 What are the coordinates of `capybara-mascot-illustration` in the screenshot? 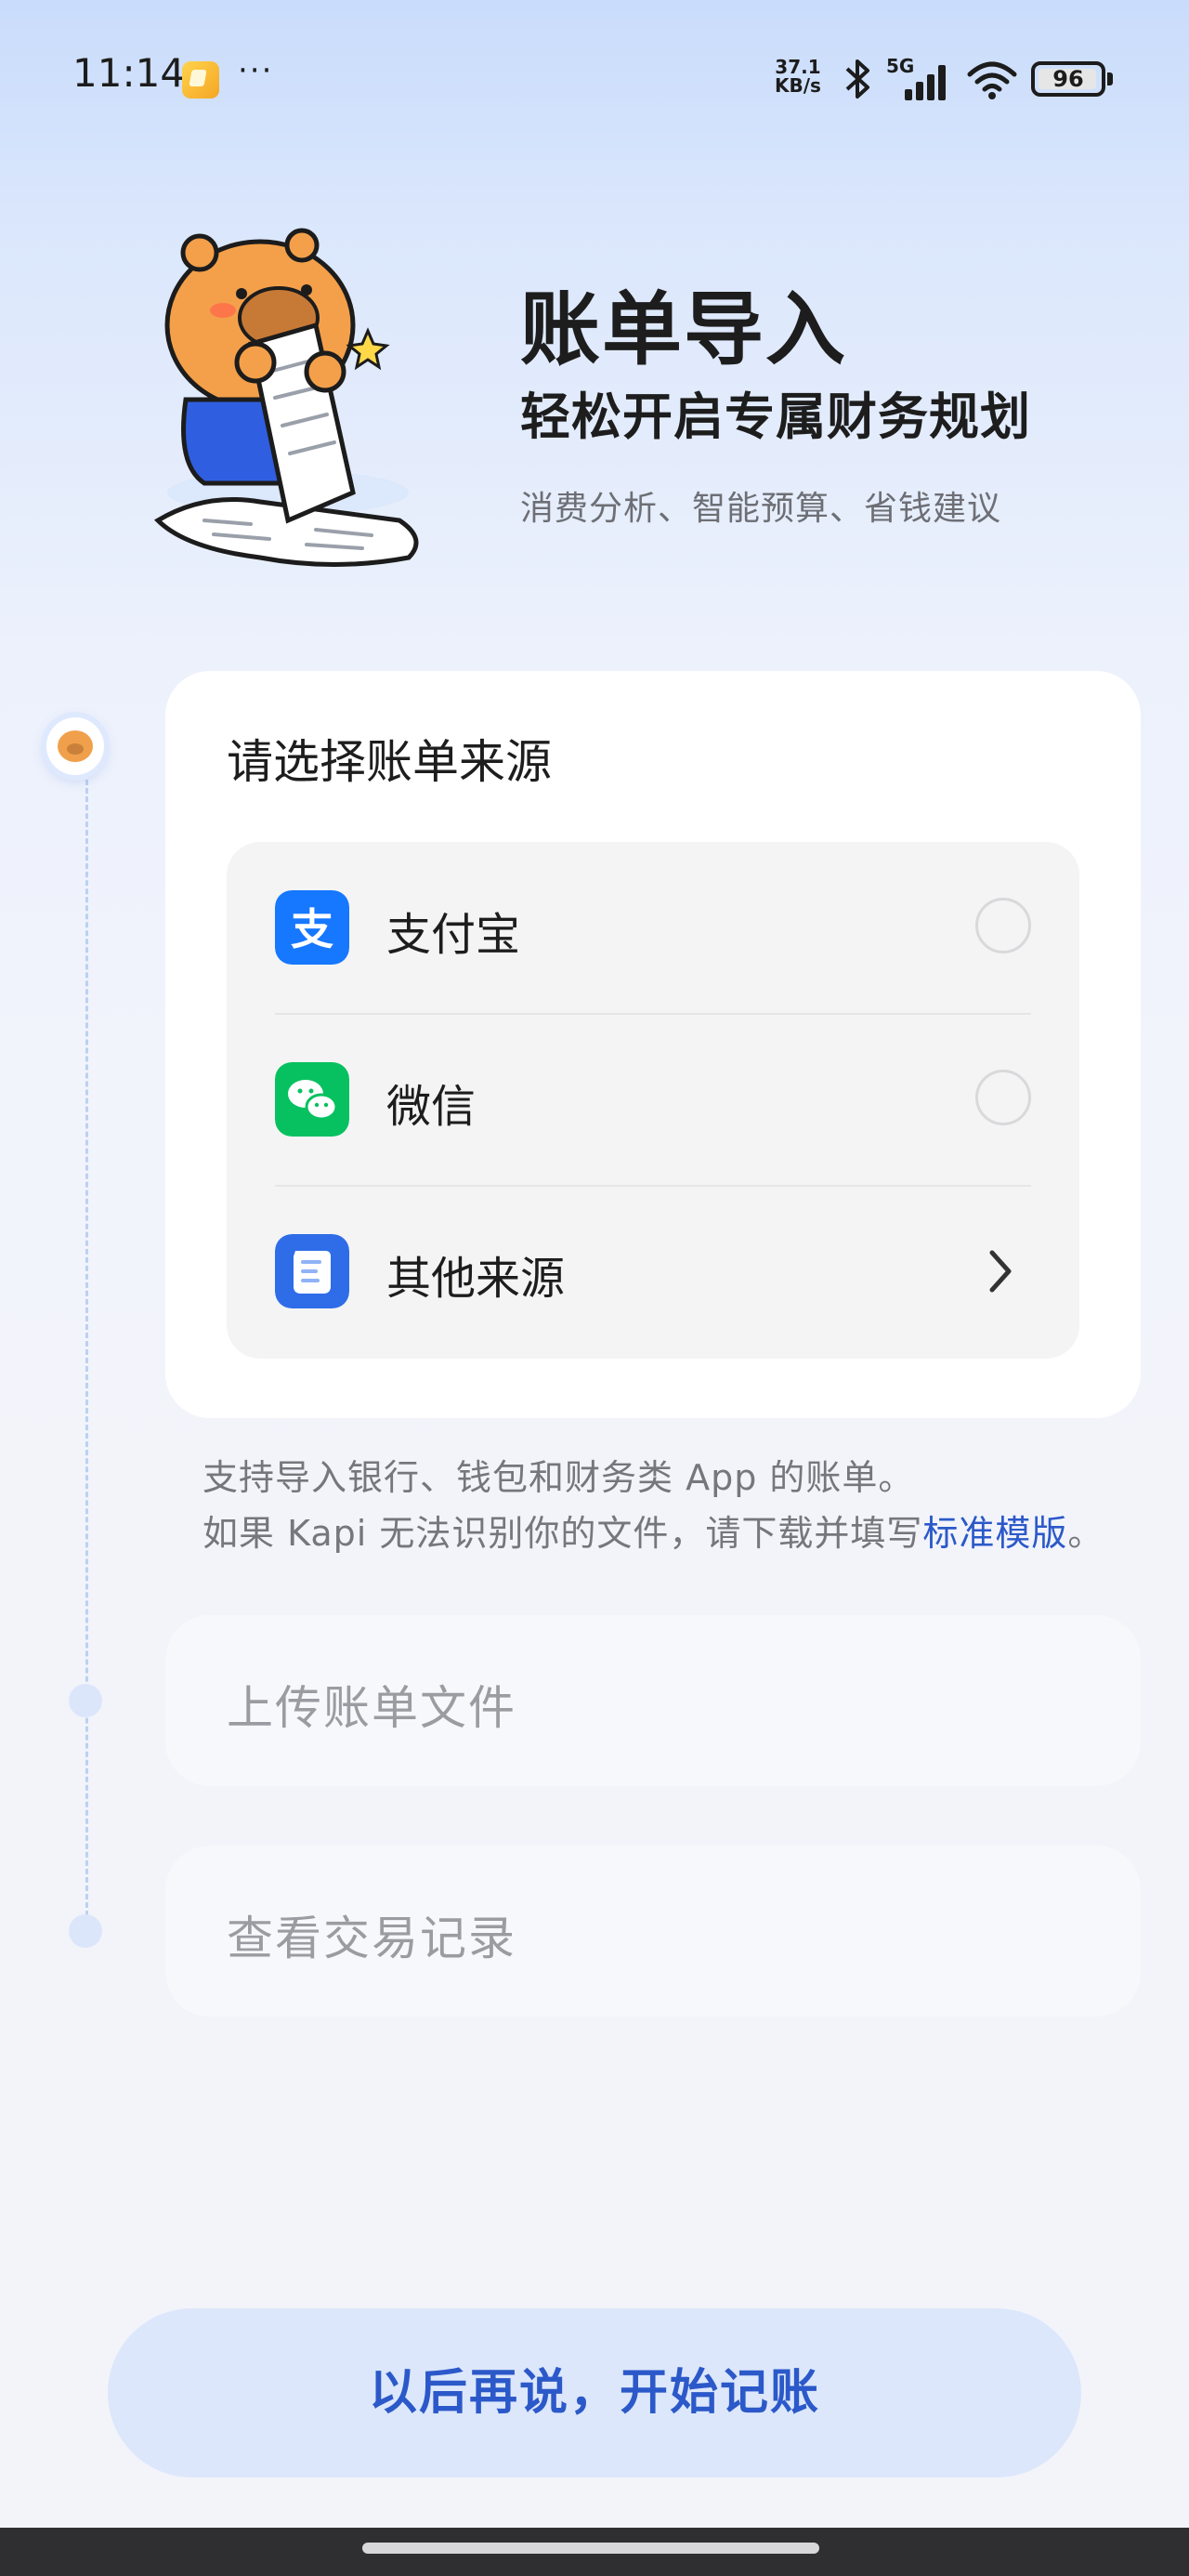 It's located at (286, 397).